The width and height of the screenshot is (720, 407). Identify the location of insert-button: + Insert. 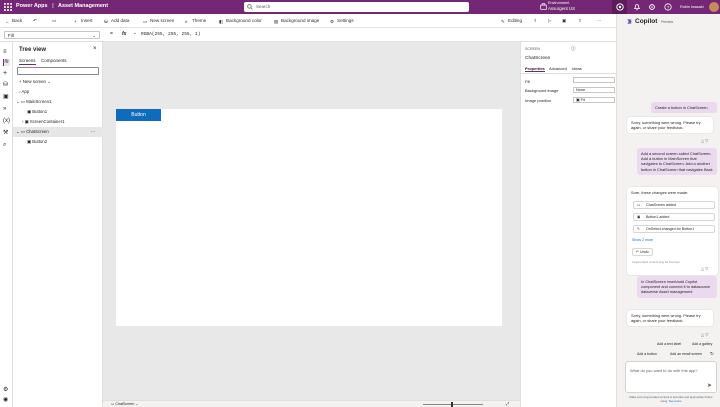
(83, 21).